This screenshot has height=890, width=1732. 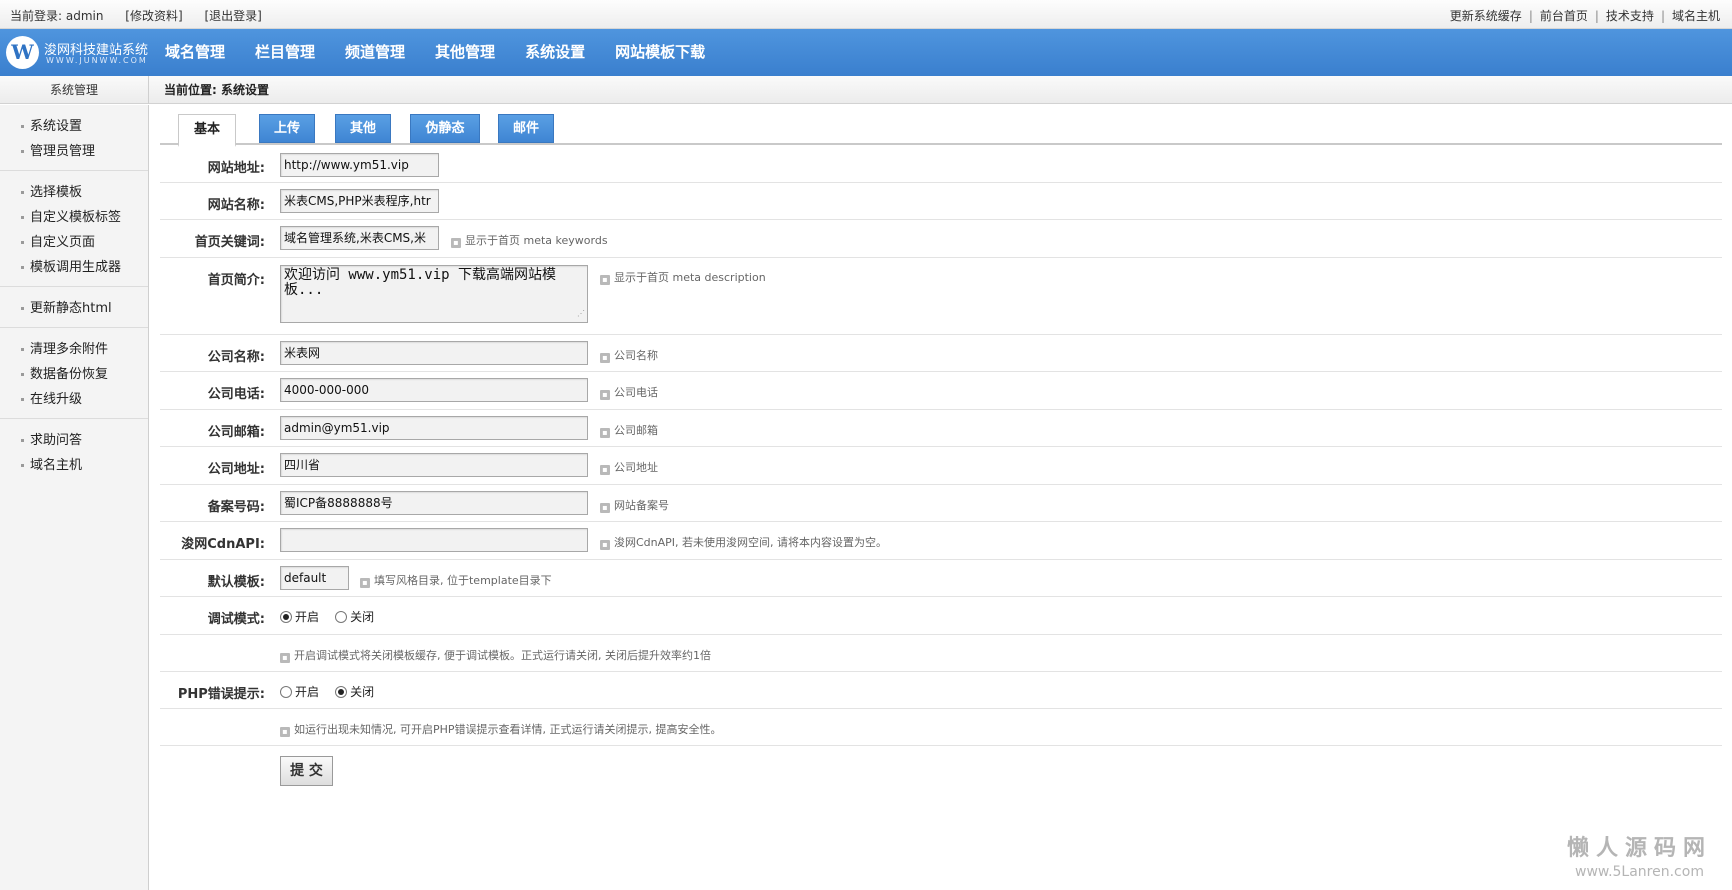 I want to click on form-row: 备案号码: 蜀ICP备8888888号 ▪ 网站备案号, so click(x=941, y=503).